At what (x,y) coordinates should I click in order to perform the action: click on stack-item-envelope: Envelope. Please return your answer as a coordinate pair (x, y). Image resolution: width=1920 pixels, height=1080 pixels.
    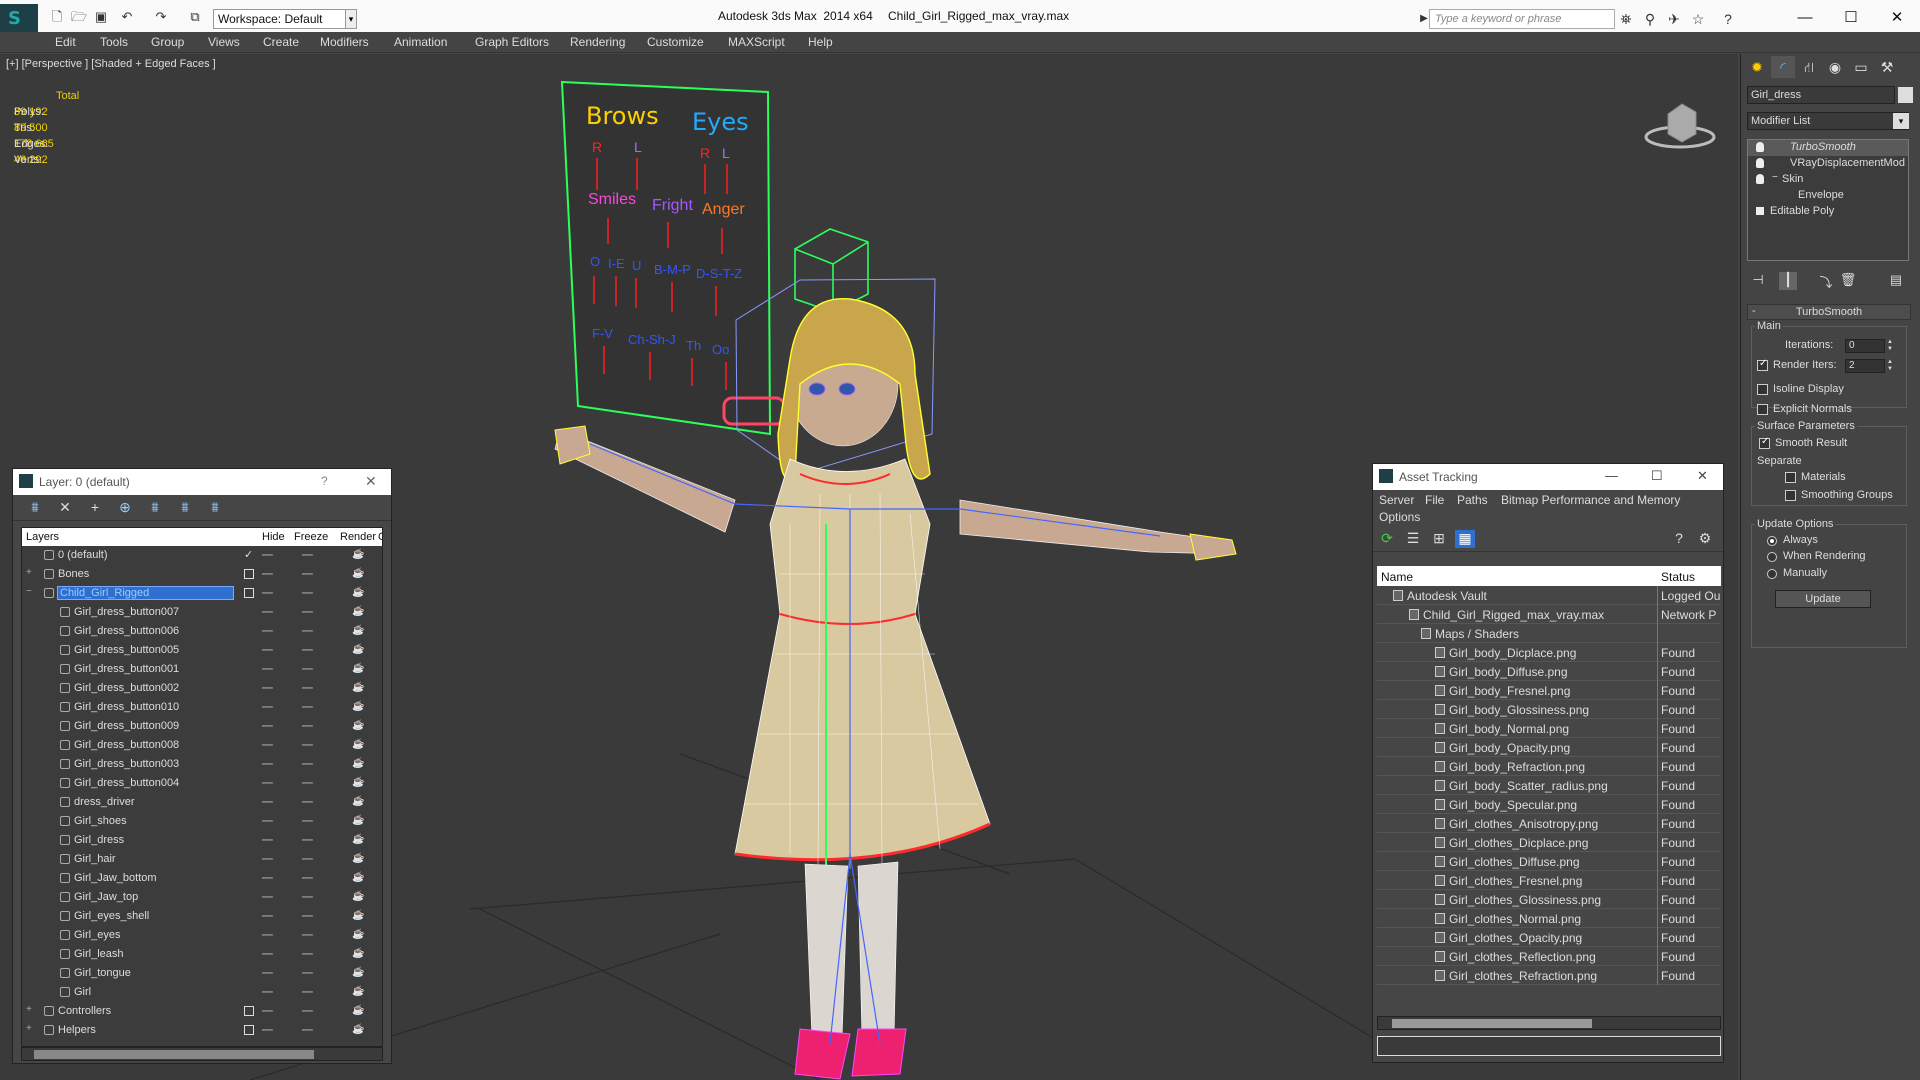
    Looking at the image, I should click on (1828, 196).